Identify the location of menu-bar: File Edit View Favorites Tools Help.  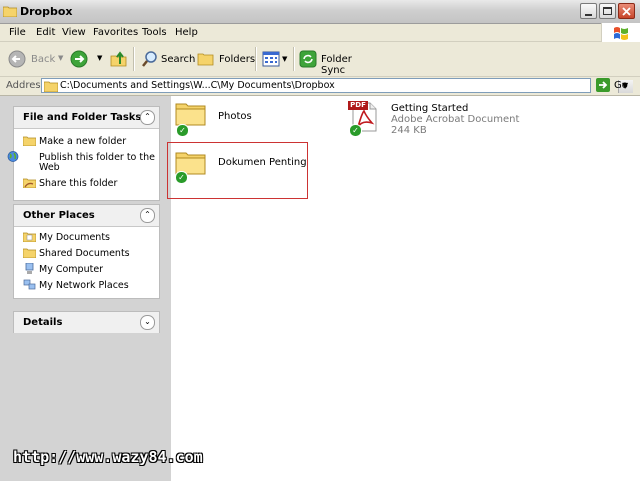
(320, 33).